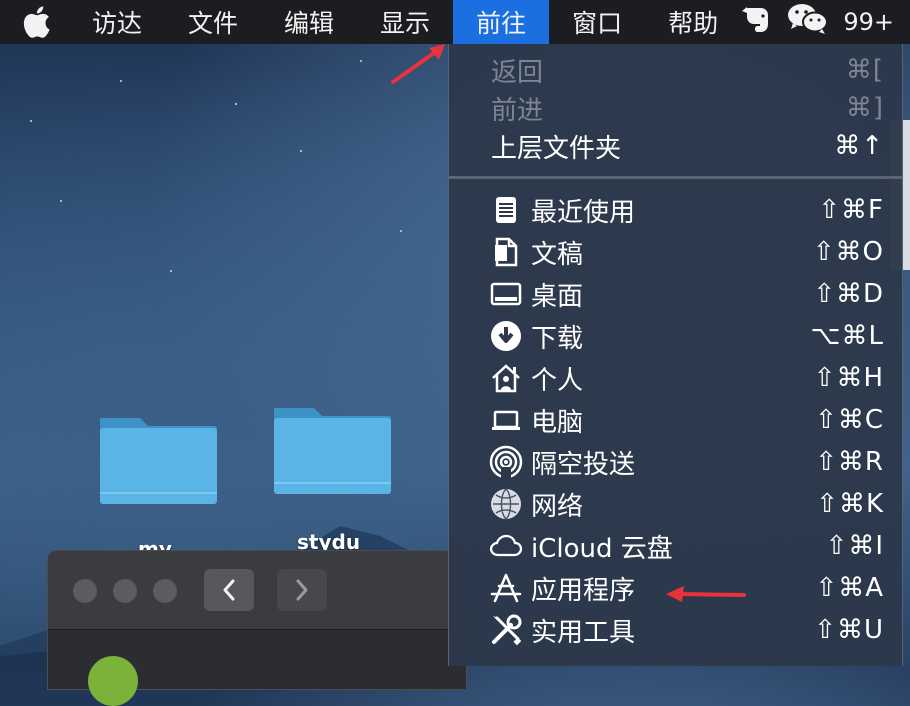 This screenshot has width=910, height=706. I want to click on menu-item-network: 网络 ⇧⌘K, so click(675, 504).